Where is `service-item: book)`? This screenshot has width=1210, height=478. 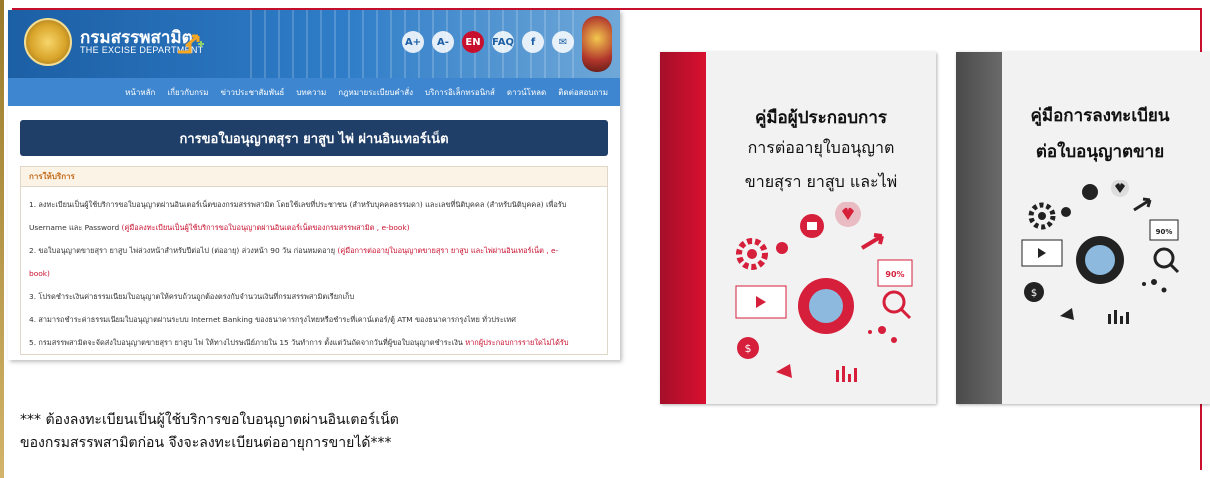 service-item: book) is located at coordinates (314, 273).